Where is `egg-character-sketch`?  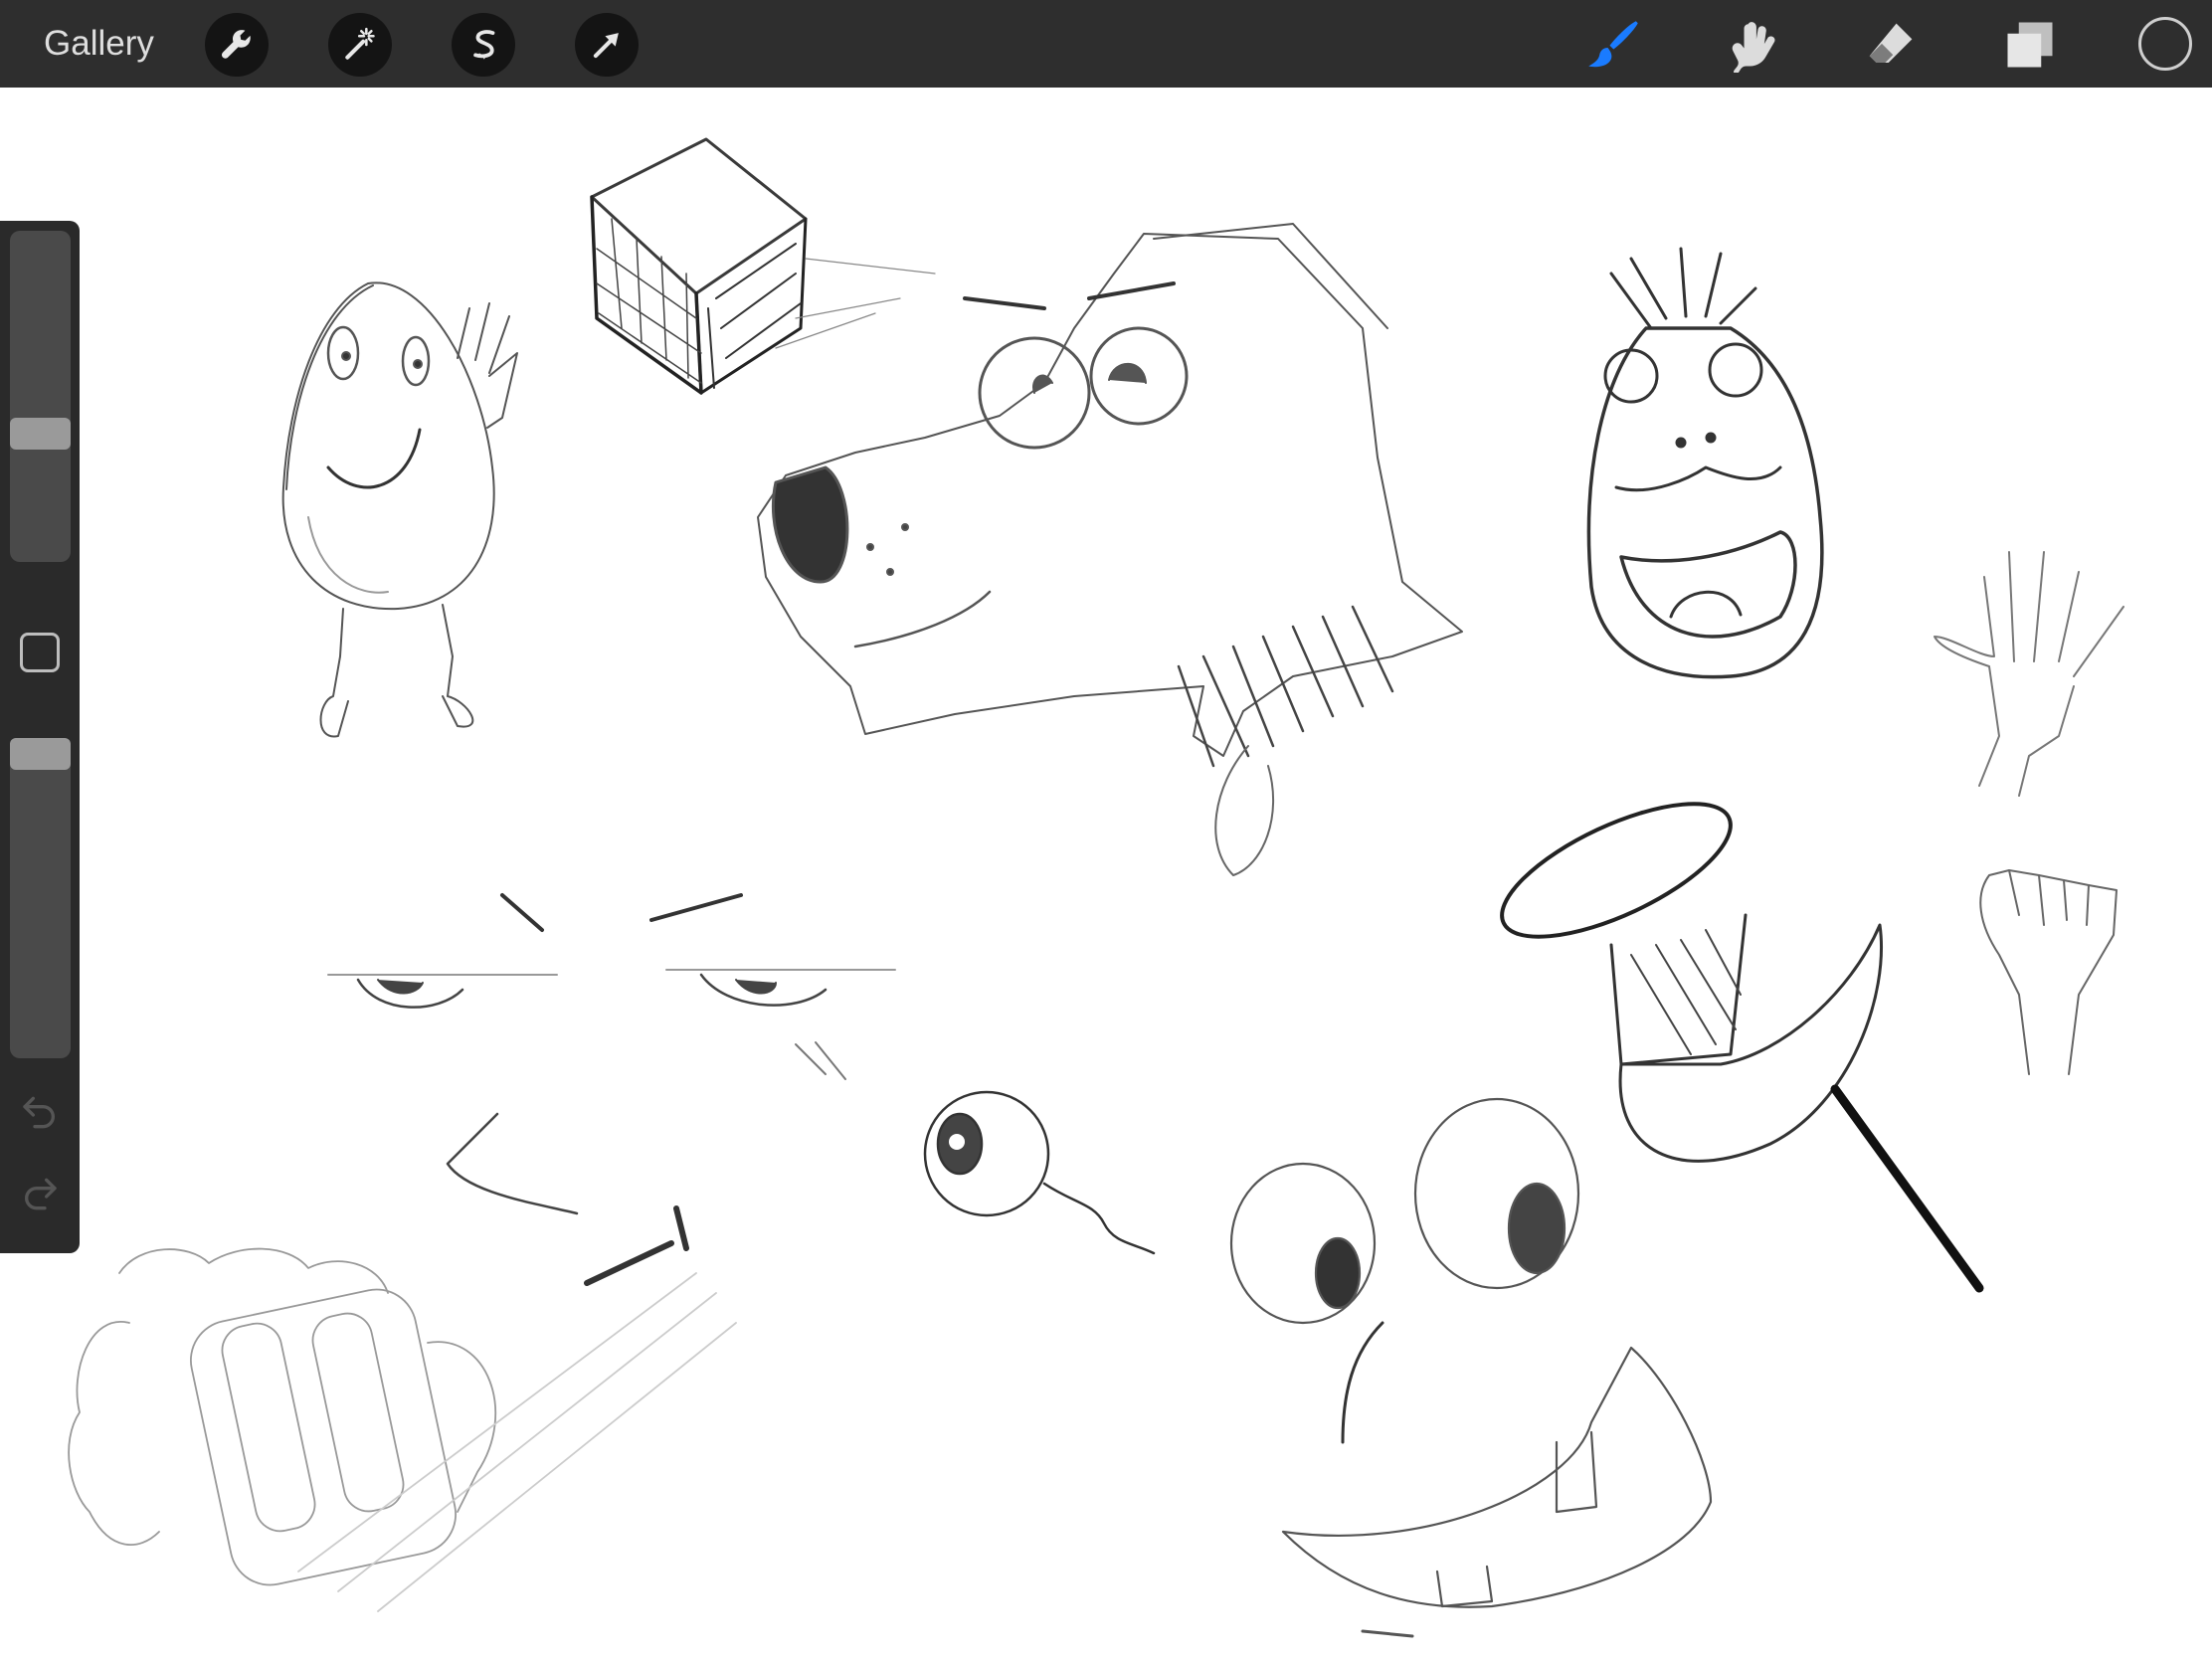 egg-character-sketch is located at coordinates (399, 509).